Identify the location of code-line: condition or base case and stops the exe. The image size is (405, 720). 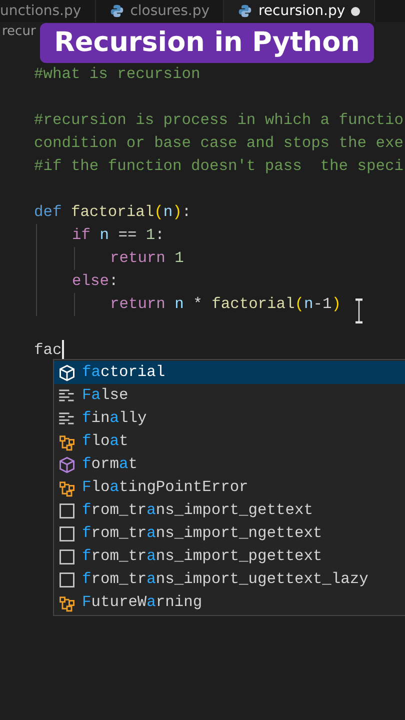
(219, 143).